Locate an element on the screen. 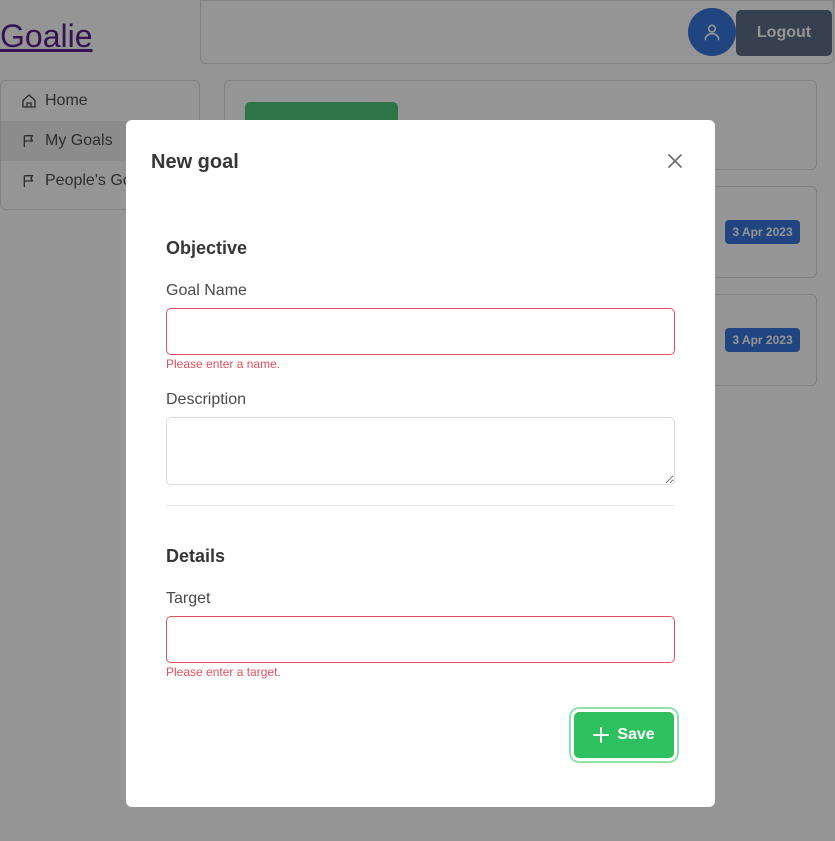  save-button: Save is located at coordinates (624, 735).